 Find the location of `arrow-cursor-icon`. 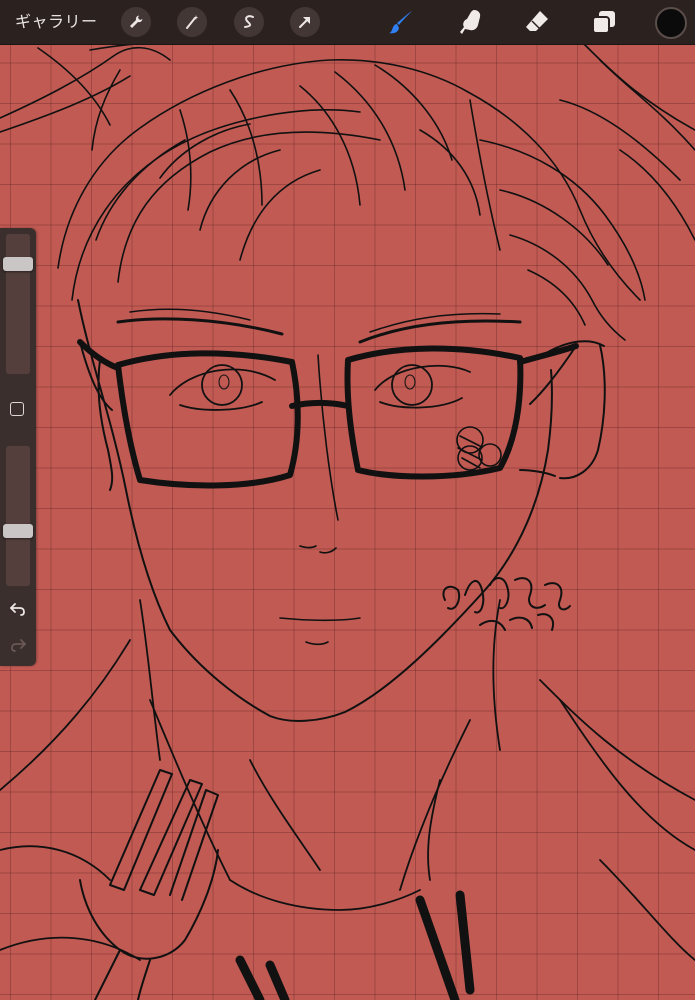

arrow-cursor-icon is located at coordinates (304, 22).